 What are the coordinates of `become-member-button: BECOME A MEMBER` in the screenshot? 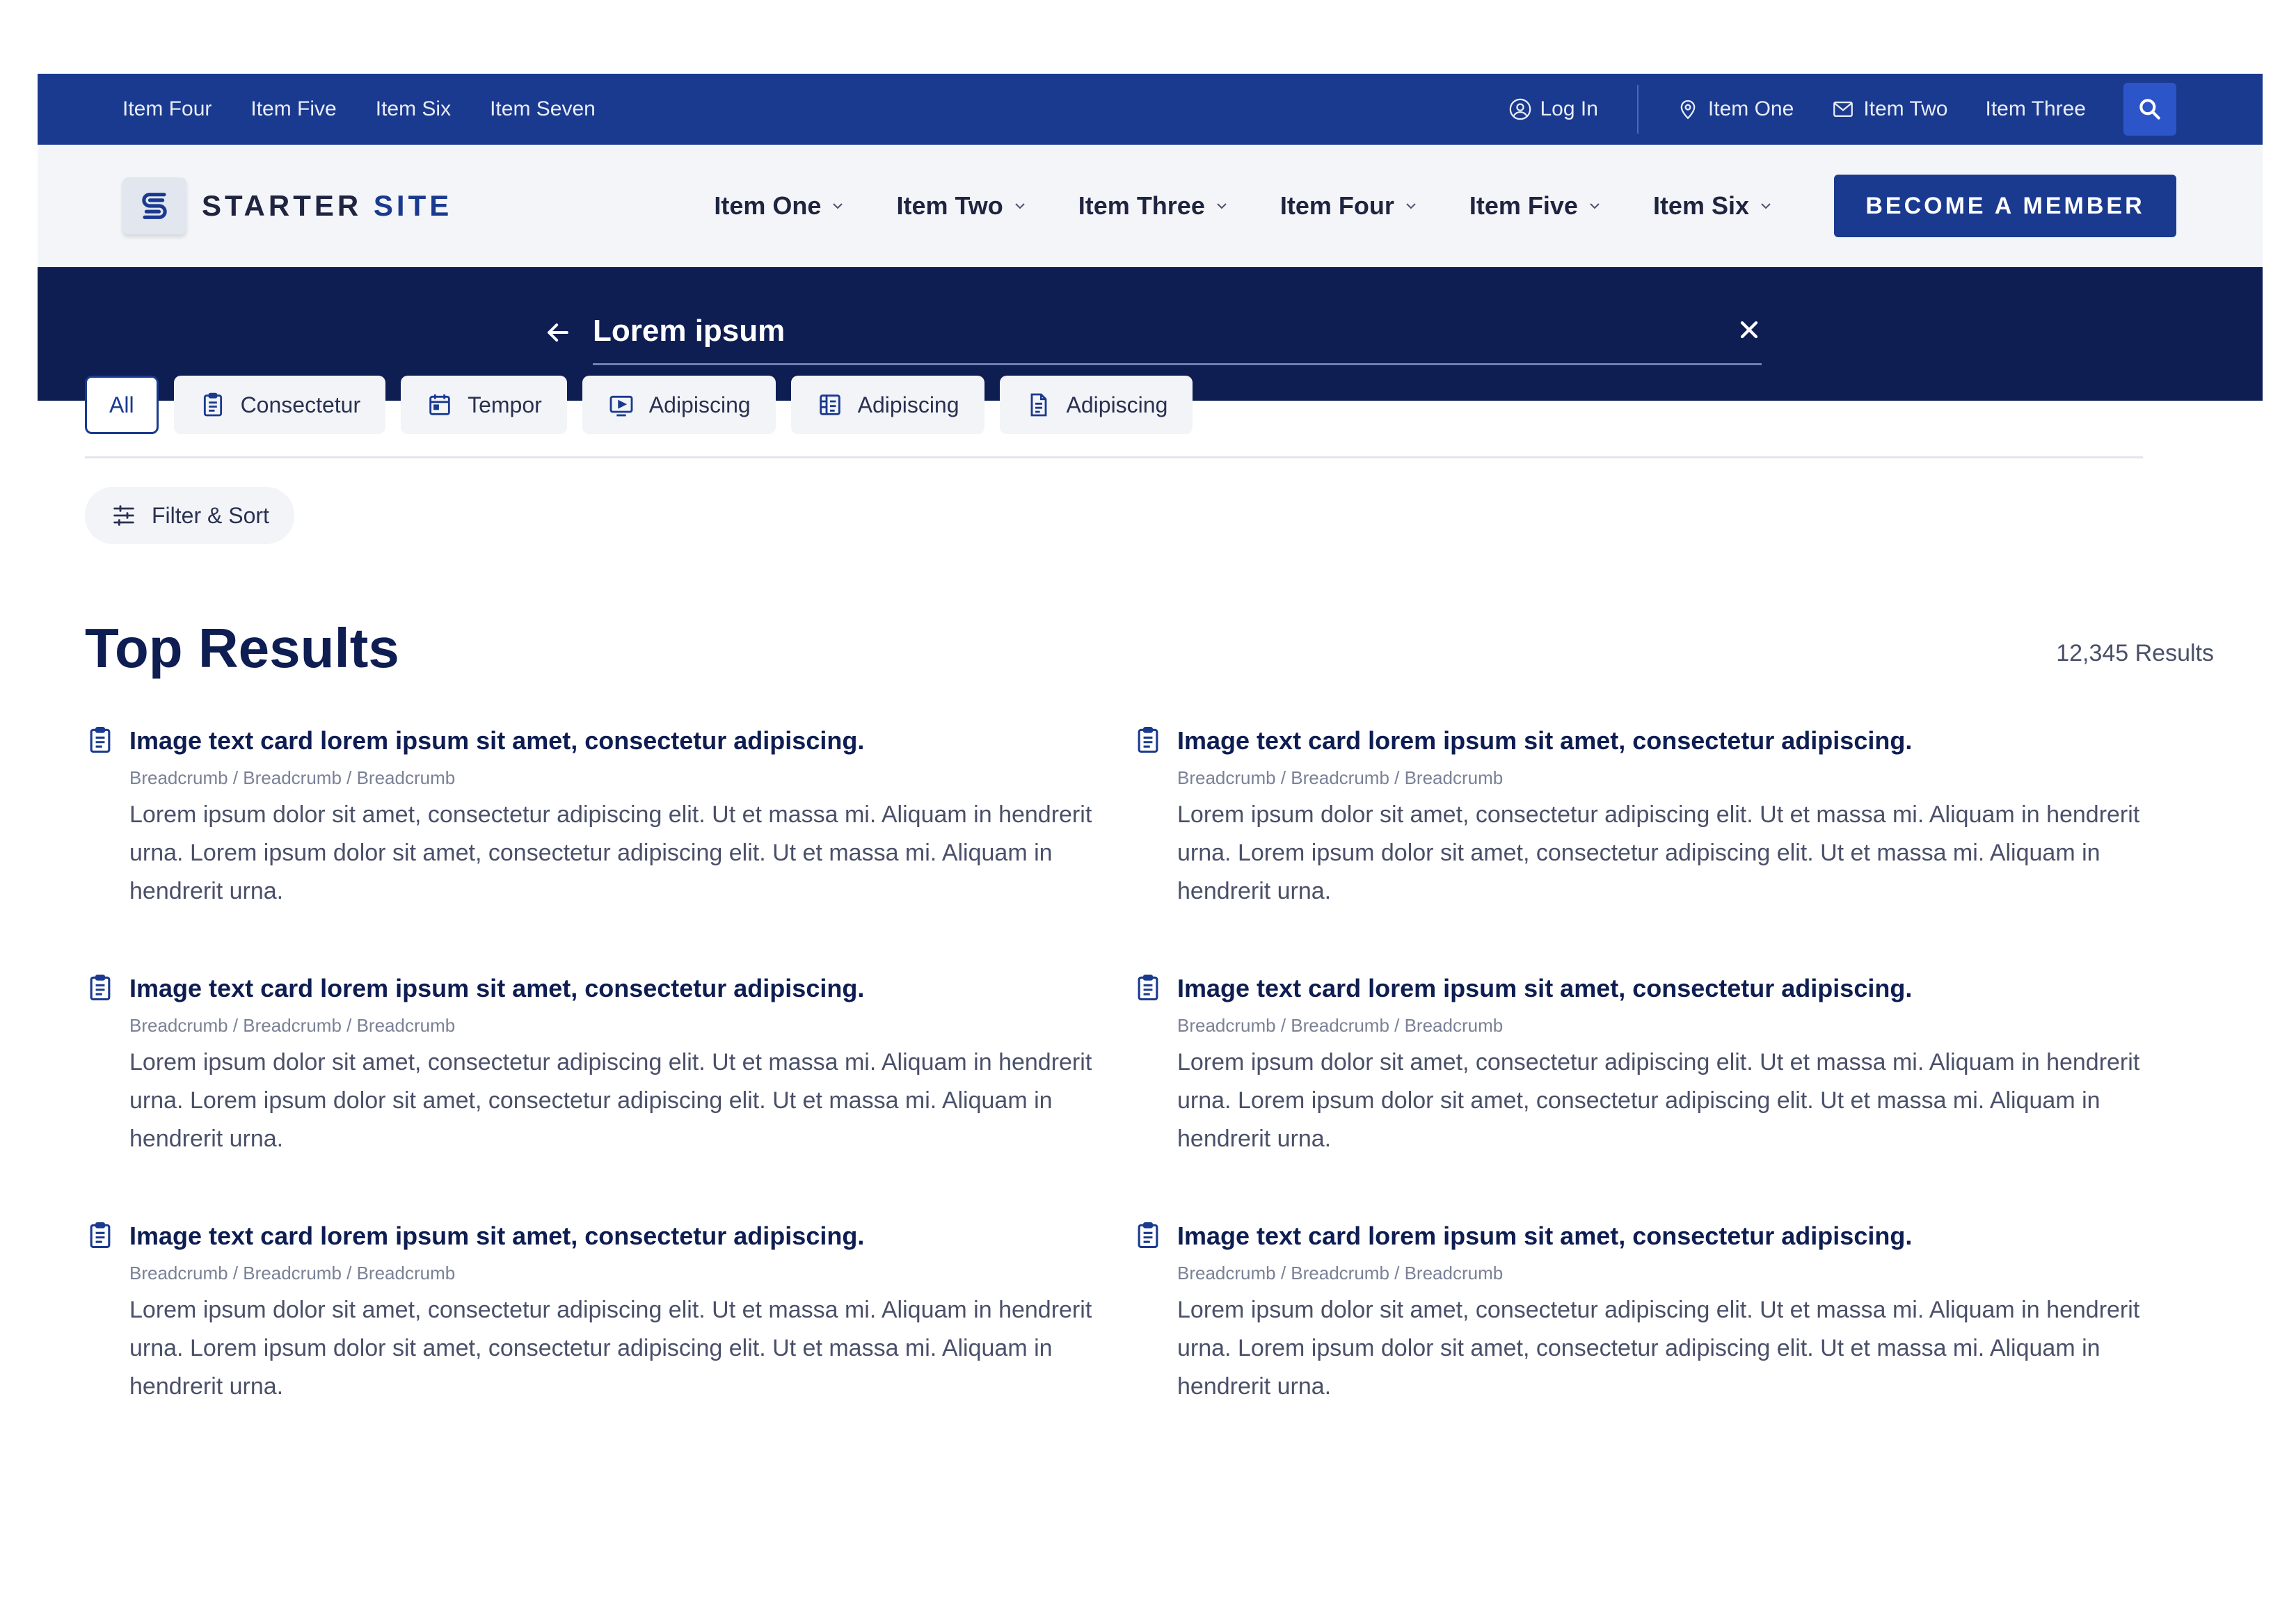 It's located at (2005, 206).